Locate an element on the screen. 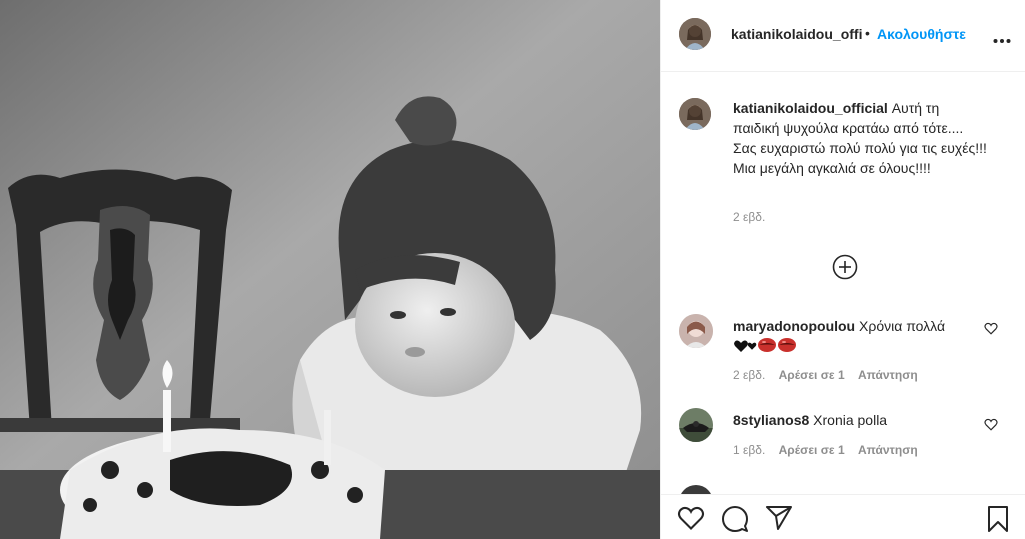  comment-username-link: maryadonopoulou is located at coordinates (794, 326).